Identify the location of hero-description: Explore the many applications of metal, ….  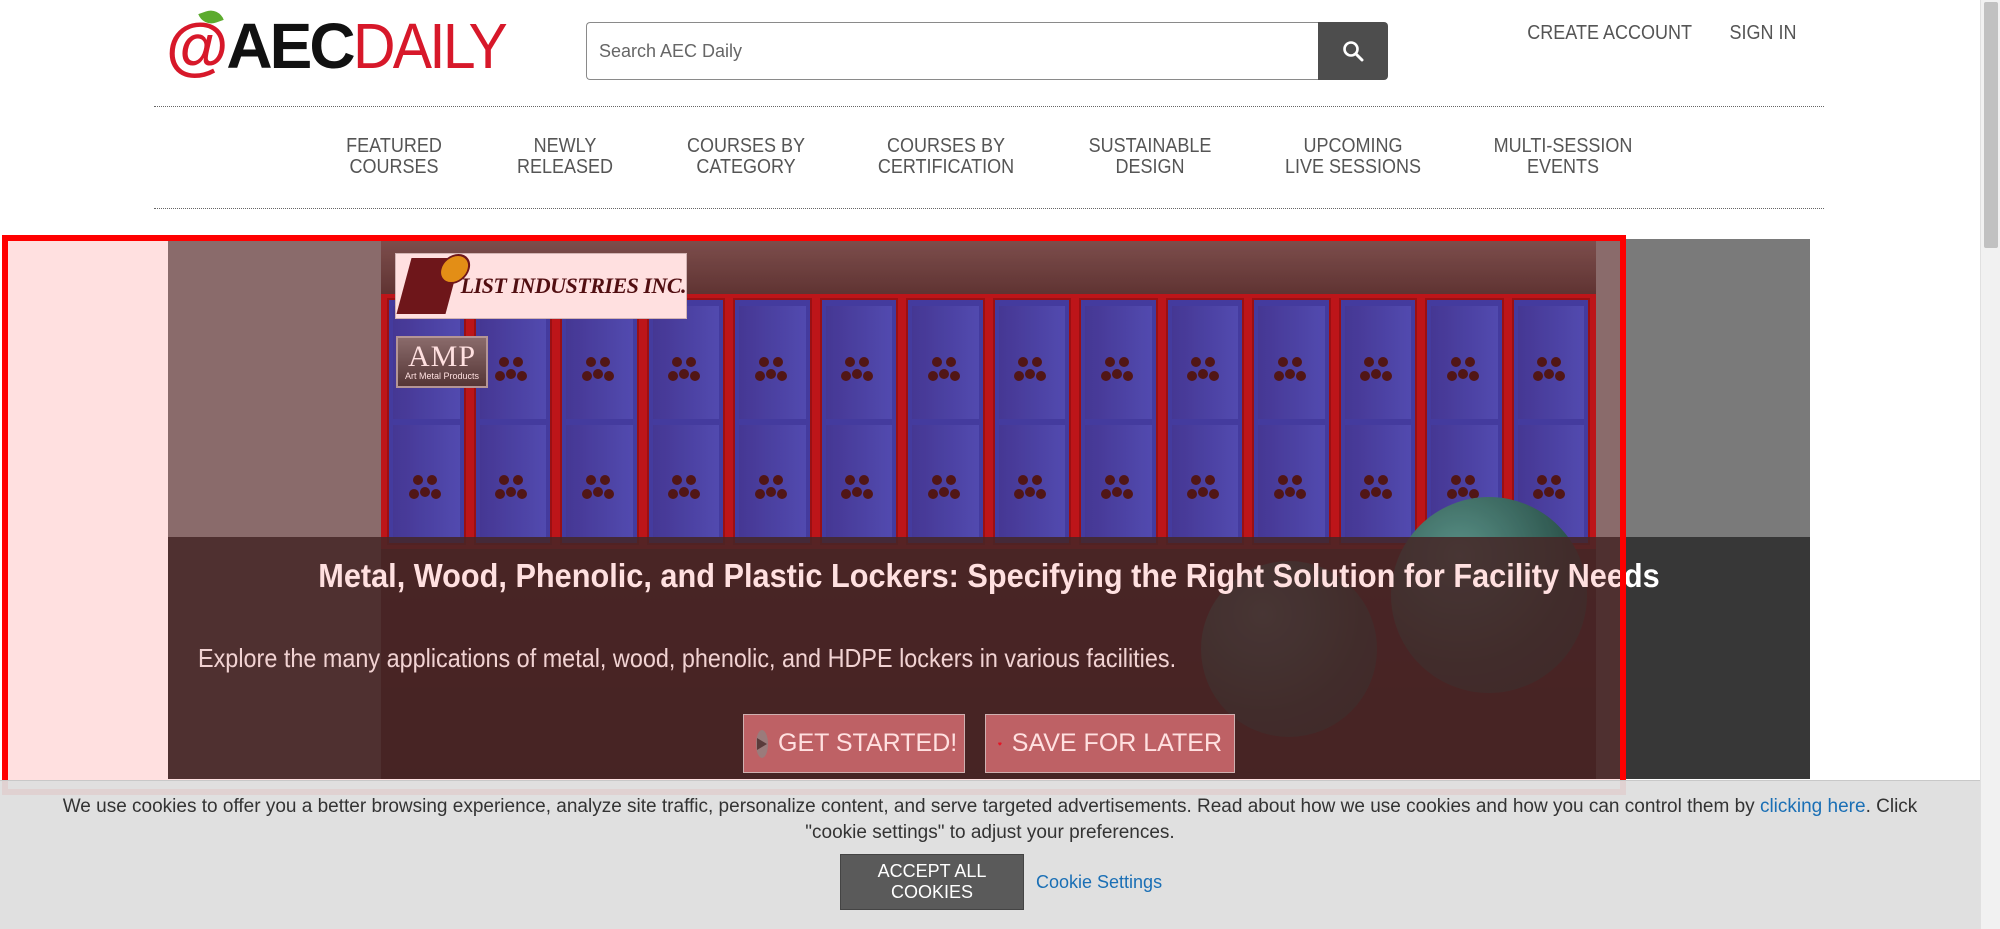
(687, 658).